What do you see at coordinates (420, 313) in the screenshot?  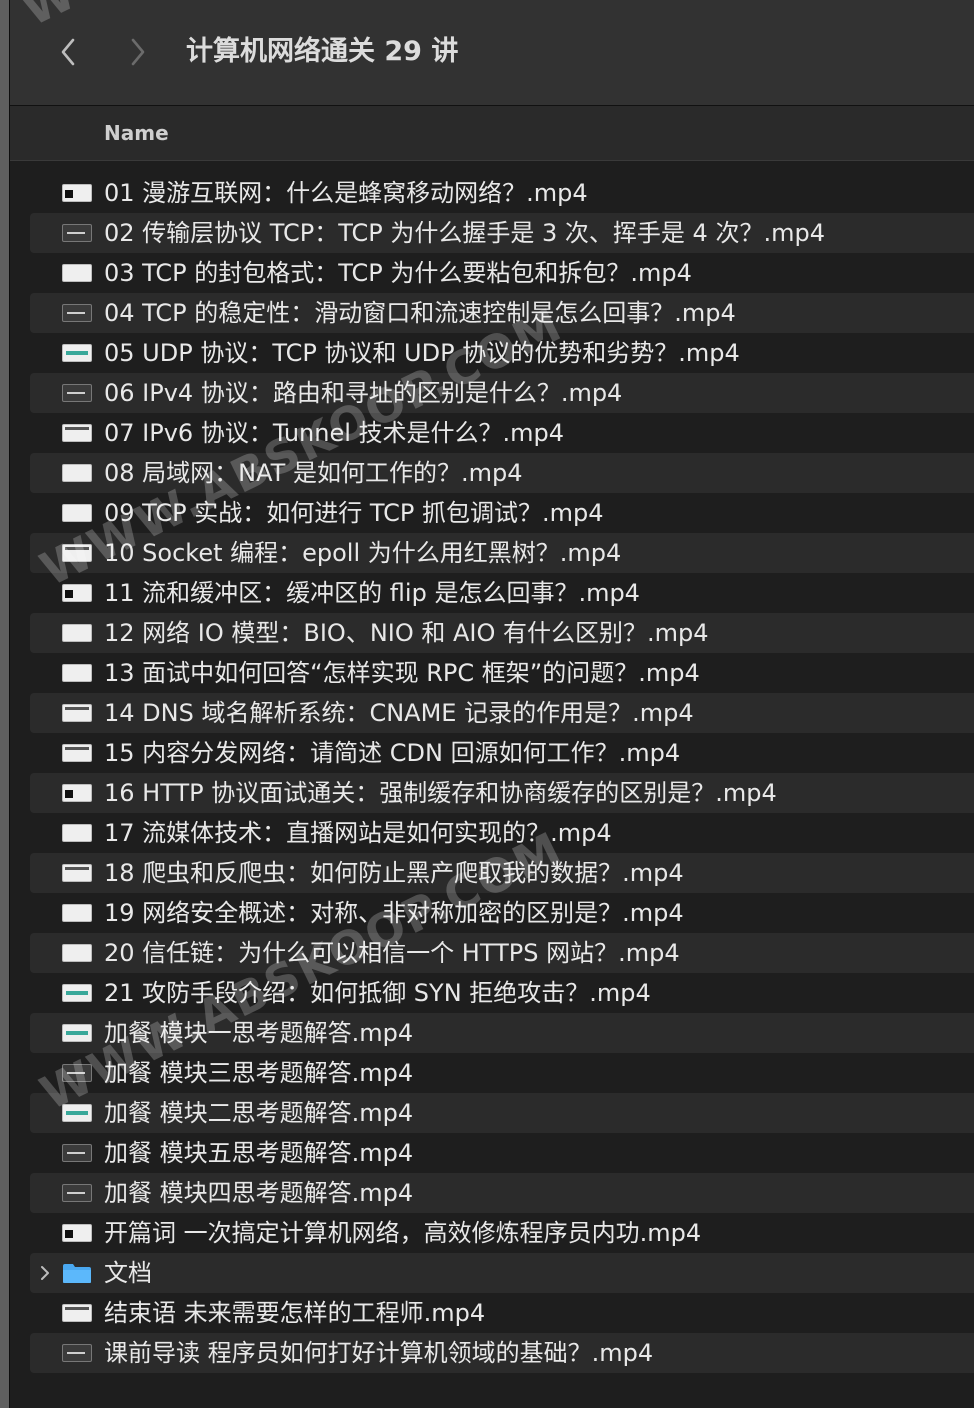 I see `file-name: 04 TCP 的稳定性：滑动窗口和流速控制是怎么回事？.mp4` at bounding box center [420, 313].